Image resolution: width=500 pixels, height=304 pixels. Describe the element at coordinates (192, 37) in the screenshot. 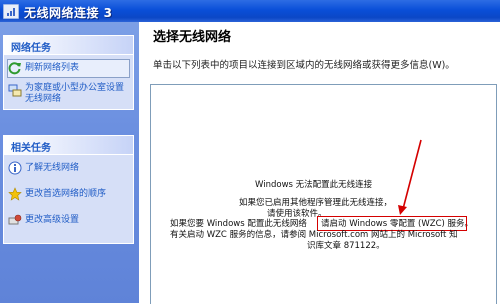

I see `page-title: 选择无线网络` at that location.